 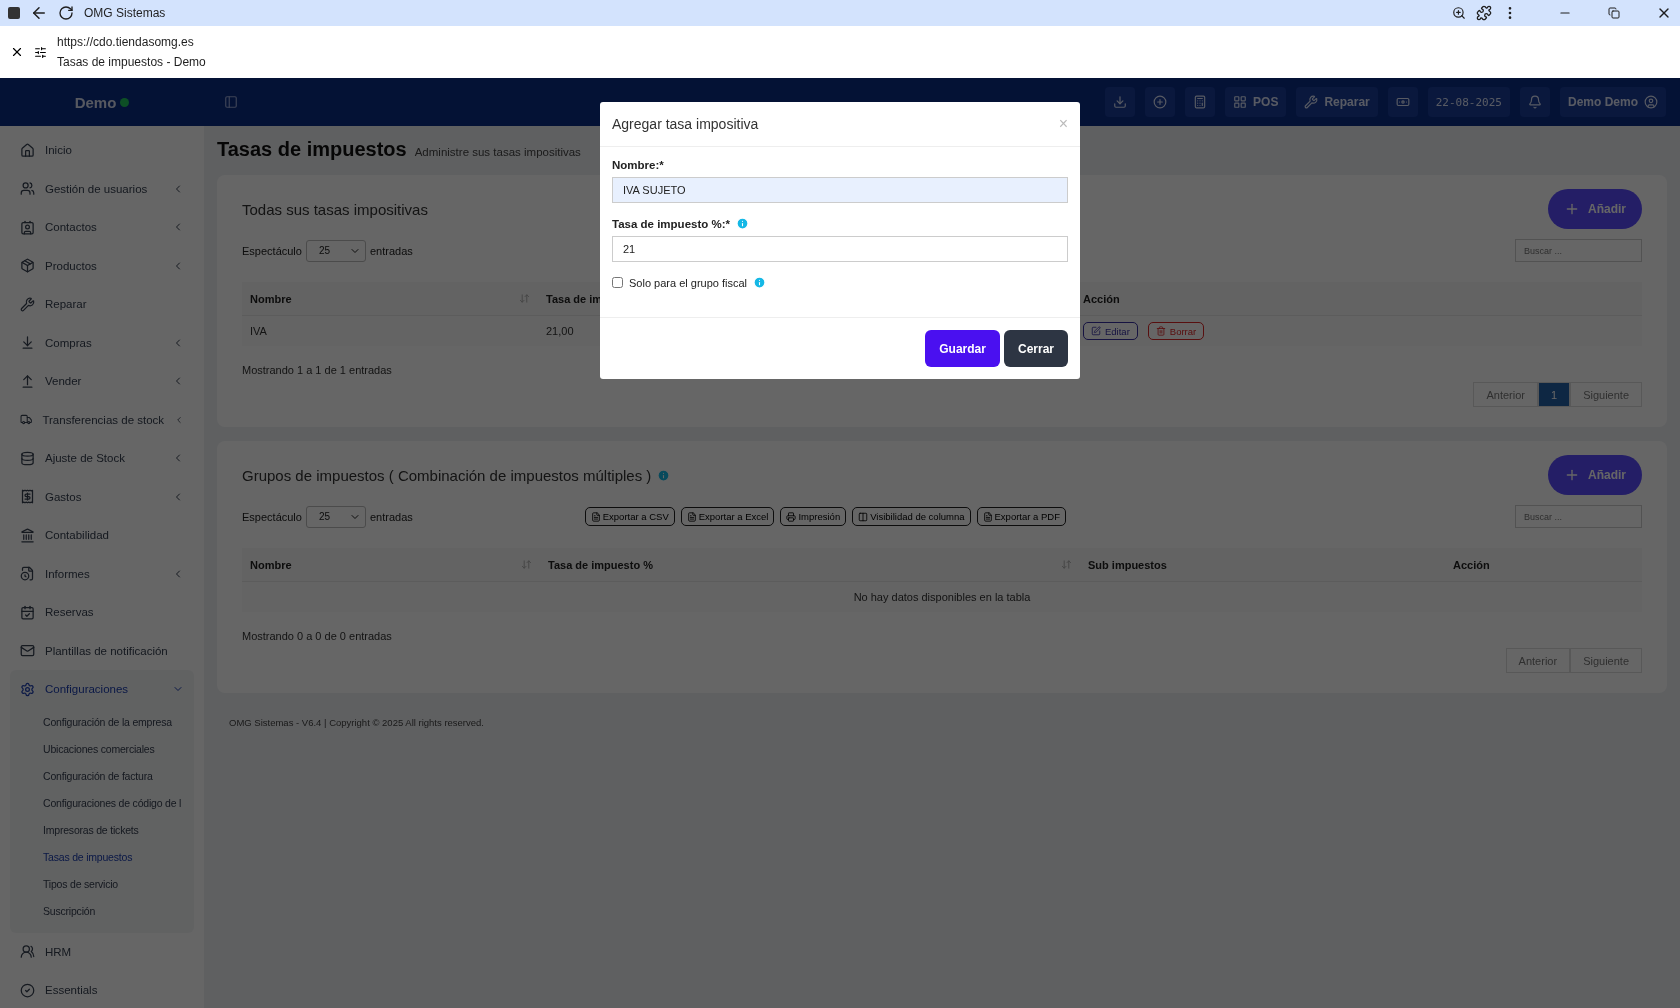 What do you see at coordinates (125, 13) in the screenshot?
I see `window-title: OMG Sistemas` at bounding box center [125, 13].